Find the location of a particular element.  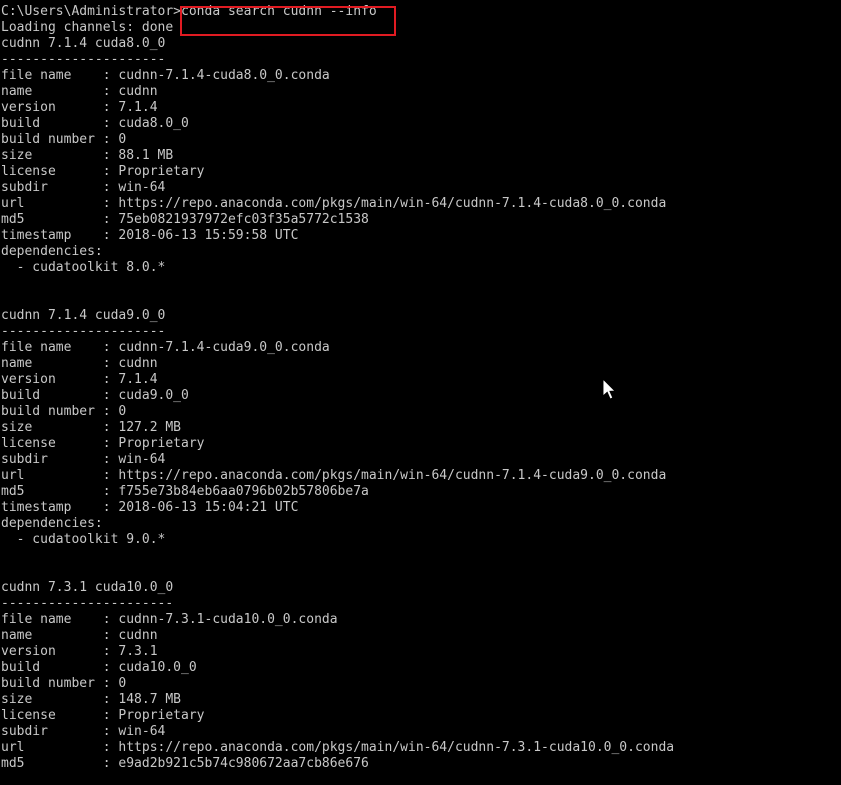

field-file-name: file name : cudnn-7.1.4-cuda8.0_0.conda is located at coordinates (165, 75).